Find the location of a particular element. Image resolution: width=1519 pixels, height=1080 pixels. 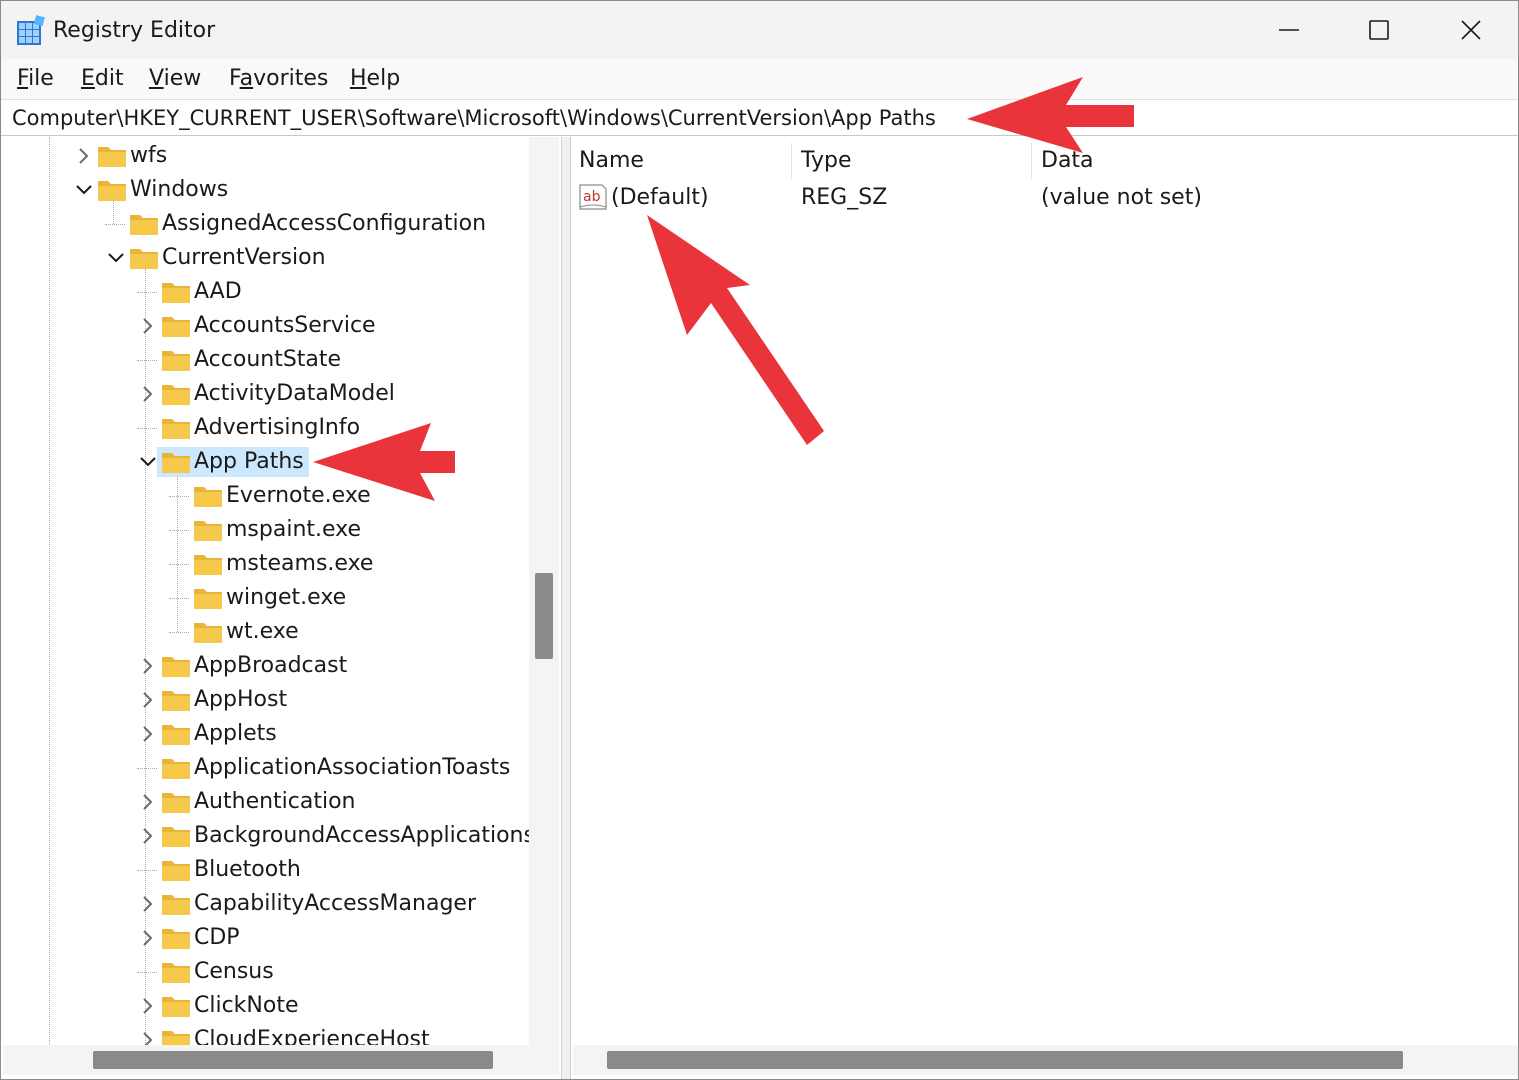

menu-file: File is located at coordinates (35, 79).